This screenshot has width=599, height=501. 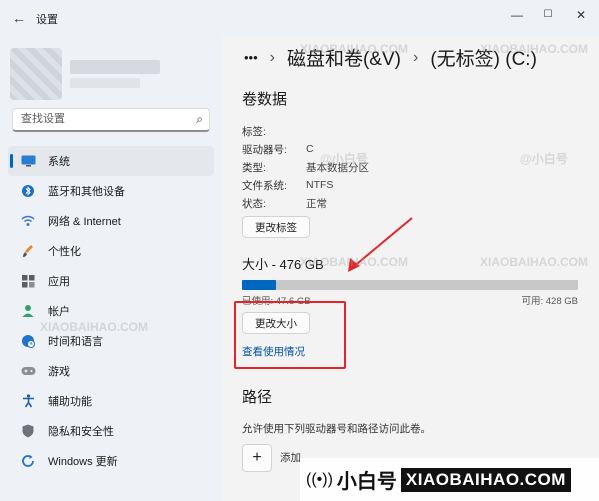 I want to click on sidebar-item-system: 系统, so click(x=111, y=161).